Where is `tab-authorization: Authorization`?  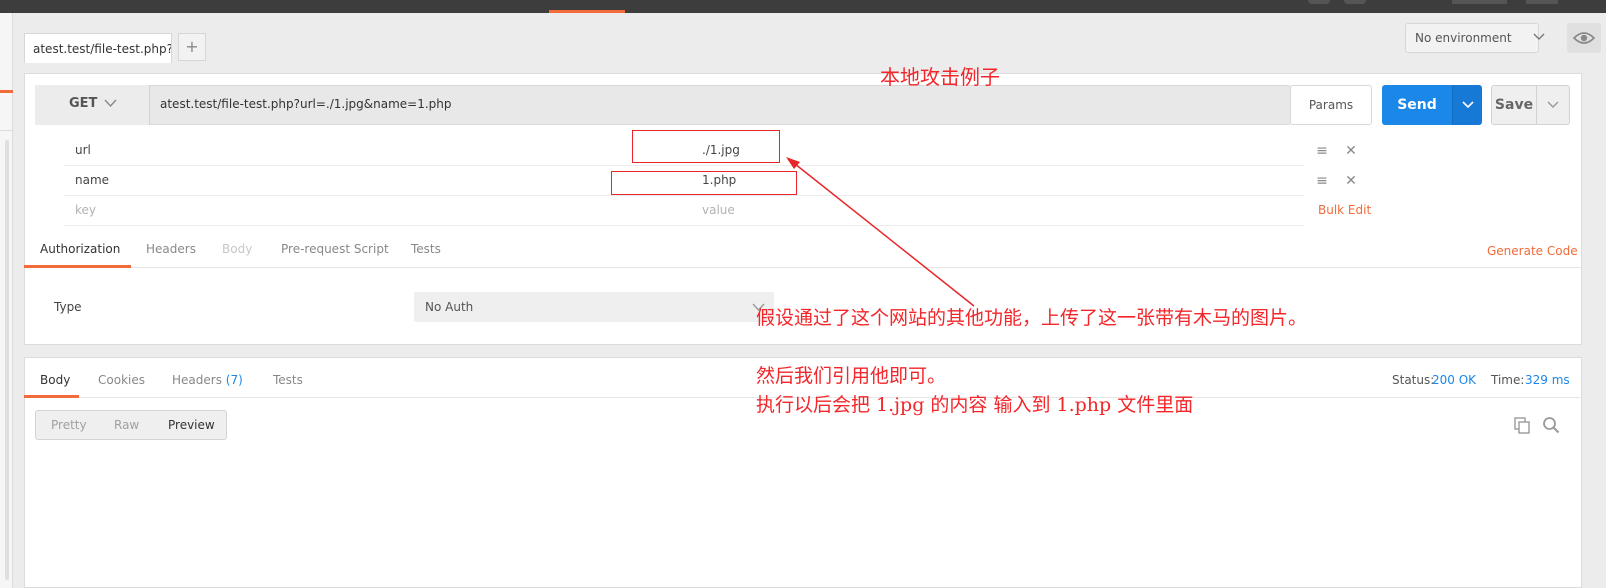
tab-authorization: Authorization is located at coordinates (80, 249).